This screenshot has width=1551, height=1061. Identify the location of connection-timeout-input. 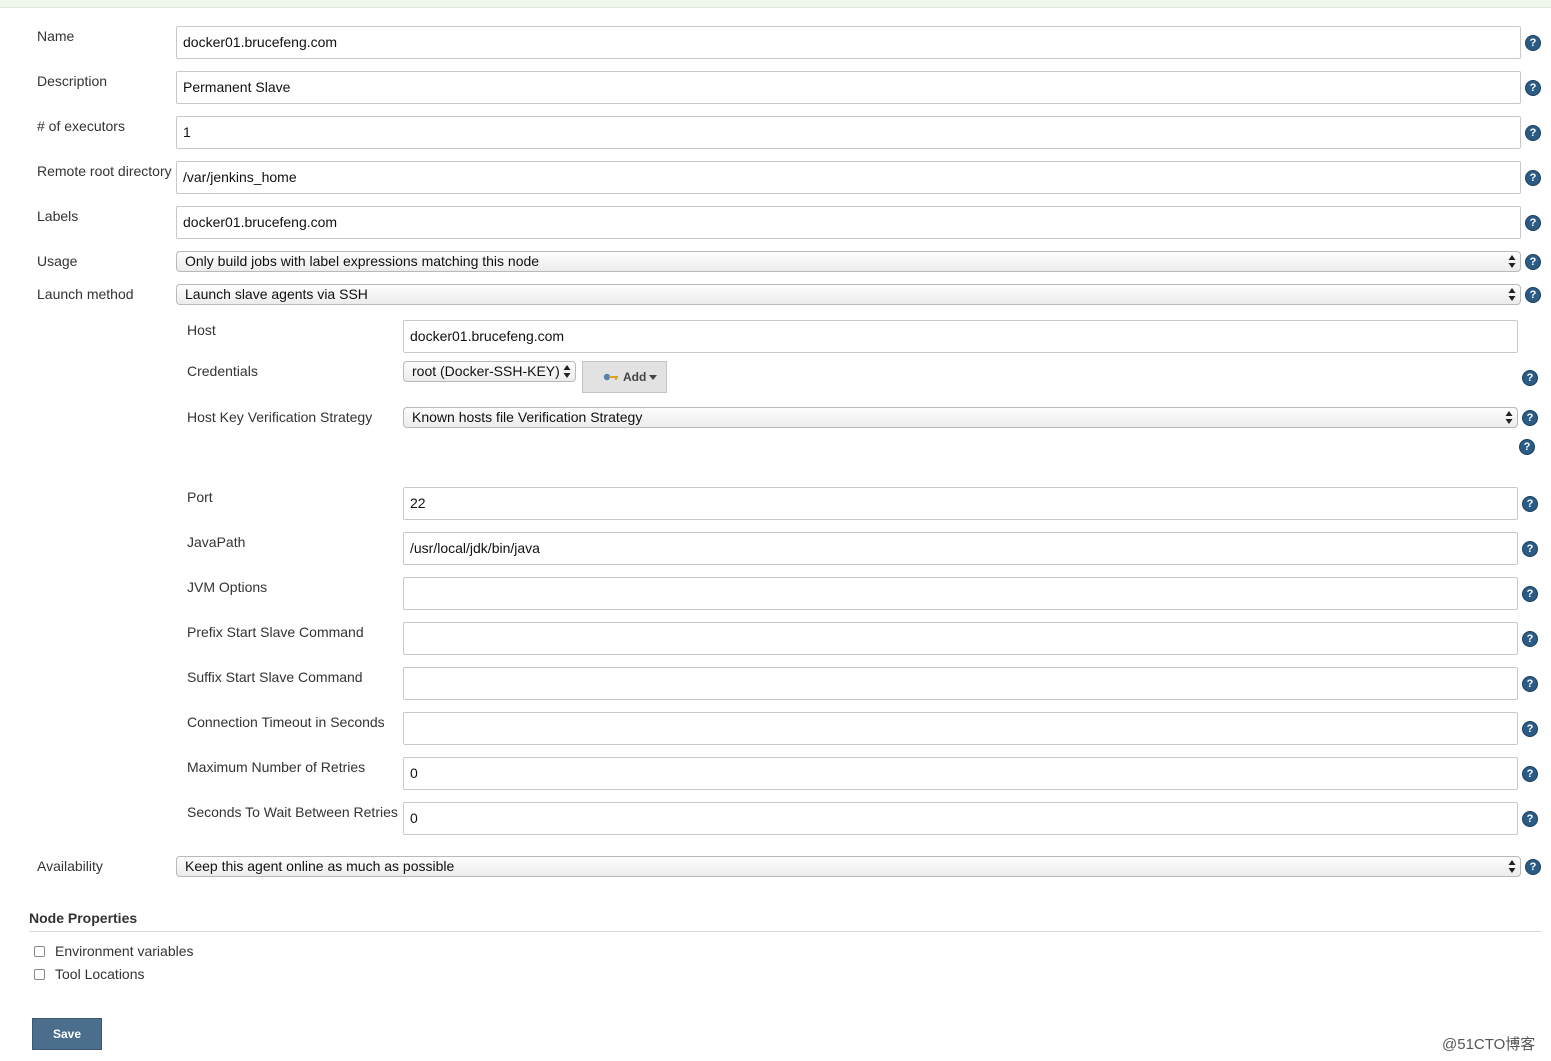
(960, 728).